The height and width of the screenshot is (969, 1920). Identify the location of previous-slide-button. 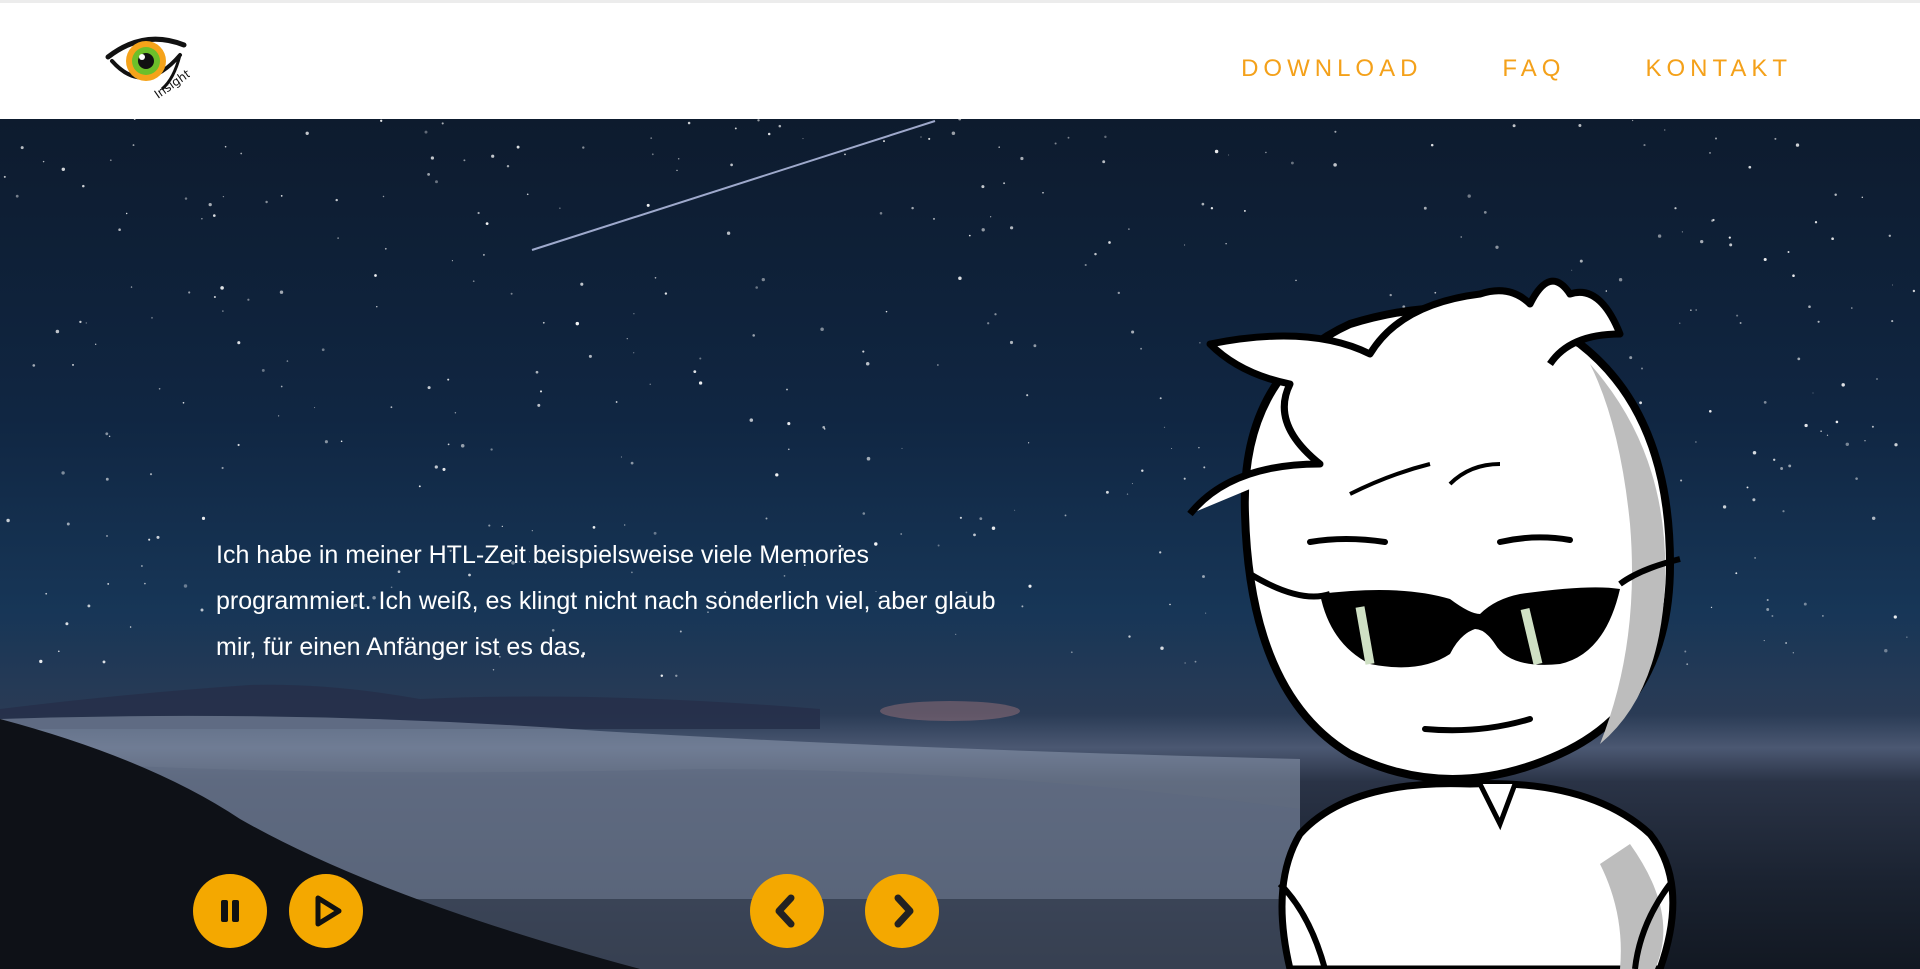
(787, 911).